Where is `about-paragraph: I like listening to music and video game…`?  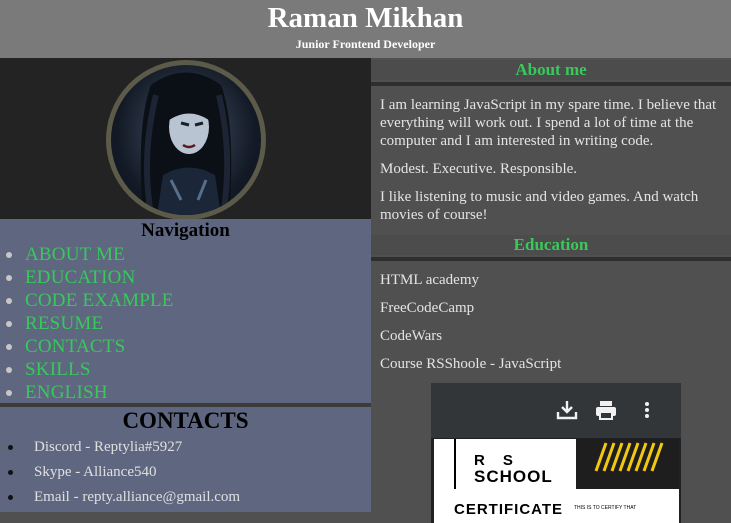
about-paragraph: I like listening to music and video game… is located at coordinates (539, 206).